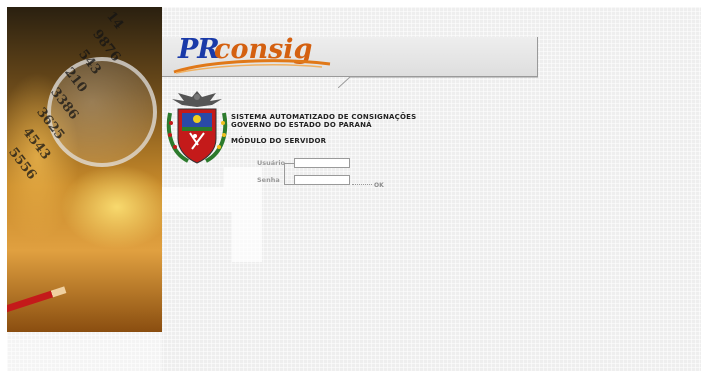 The width and height of the screenshot is (708, 378). Describe the element at coordinates (252, 54) in the screenshot. I see `prconsig-logo: PR consig` at that location.